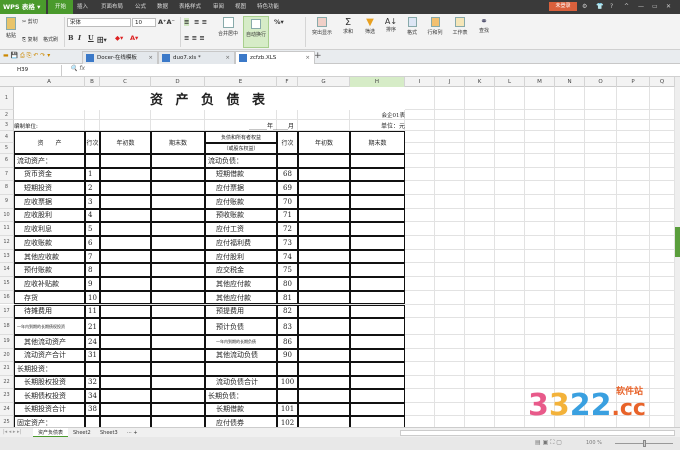 This screenshot has height=450, width=680. I want to click on liability-line-no: 90, so click(287, 355).